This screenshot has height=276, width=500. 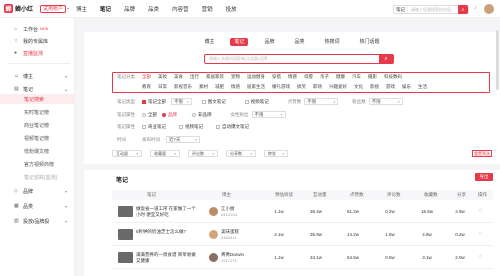 What do you see at coordinates (207, 9) in the screenshot?
I see `topnav-marketing: 营销` at bounding box center [207, 9].